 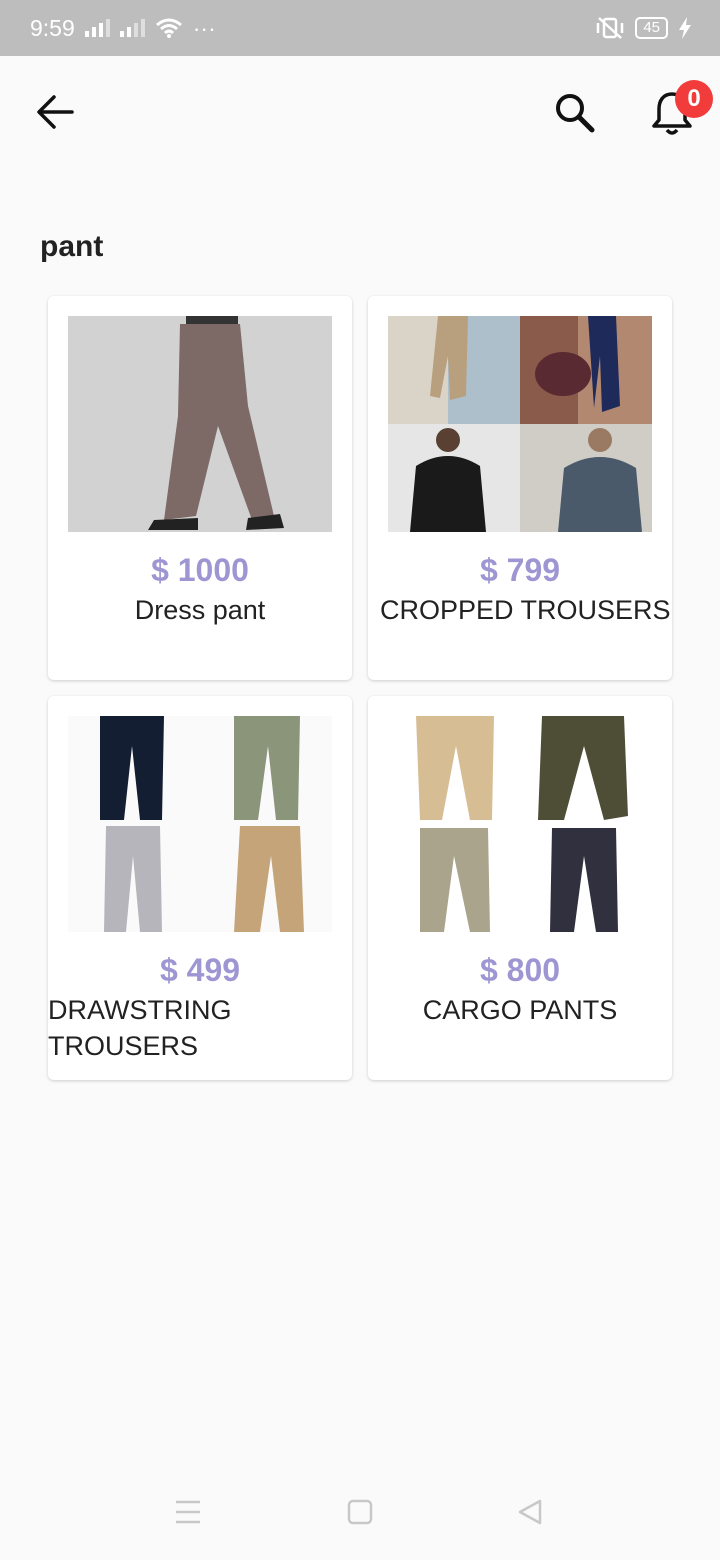 I want to click on category-title: pant, so click(x=72, y=246).